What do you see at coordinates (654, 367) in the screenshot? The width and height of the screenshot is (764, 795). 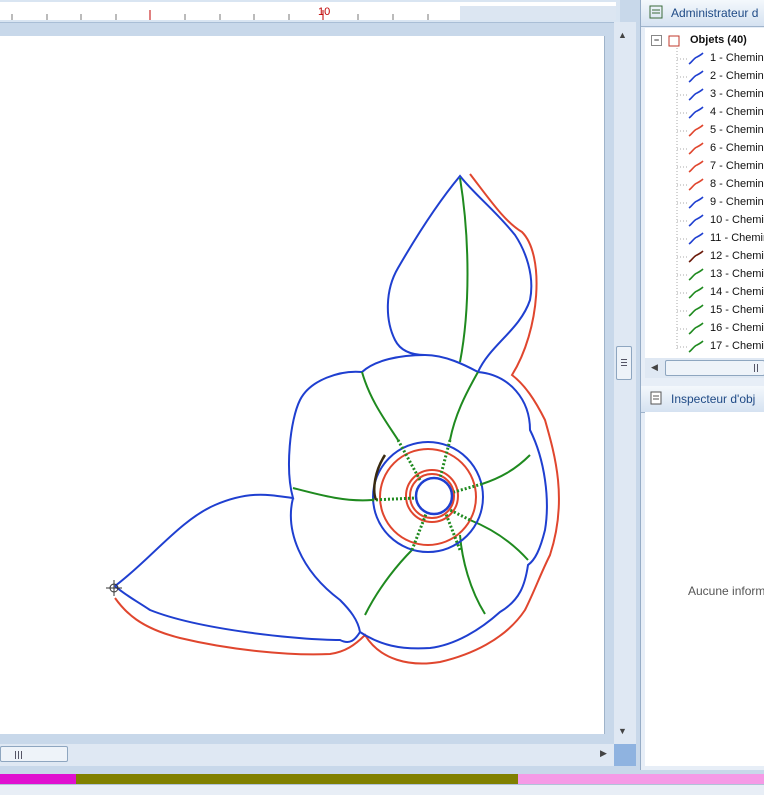 I see `tree-scroll-left-icon: ◀` at bounding box center [654, 367].